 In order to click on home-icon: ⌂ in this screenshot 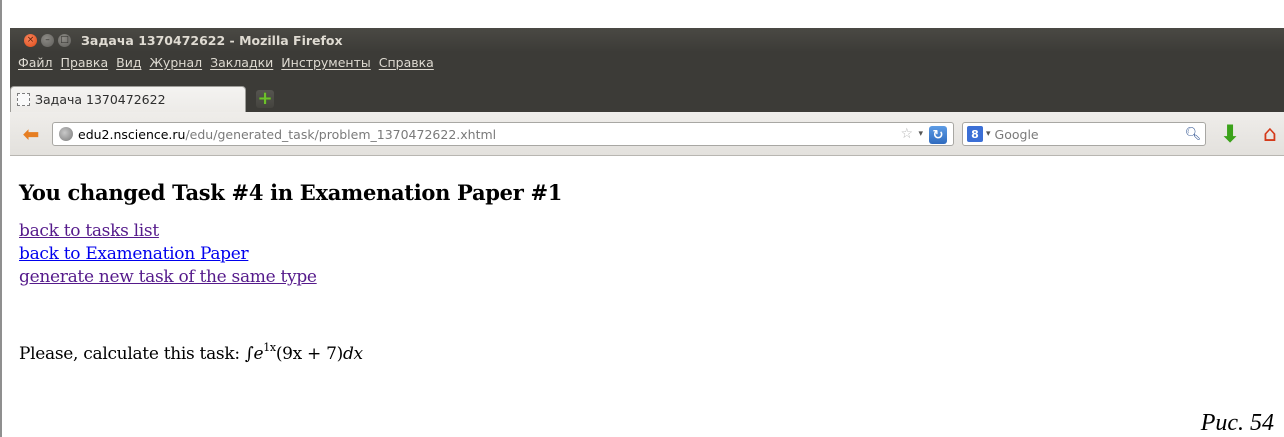, I will do `click(1270, 134)`.